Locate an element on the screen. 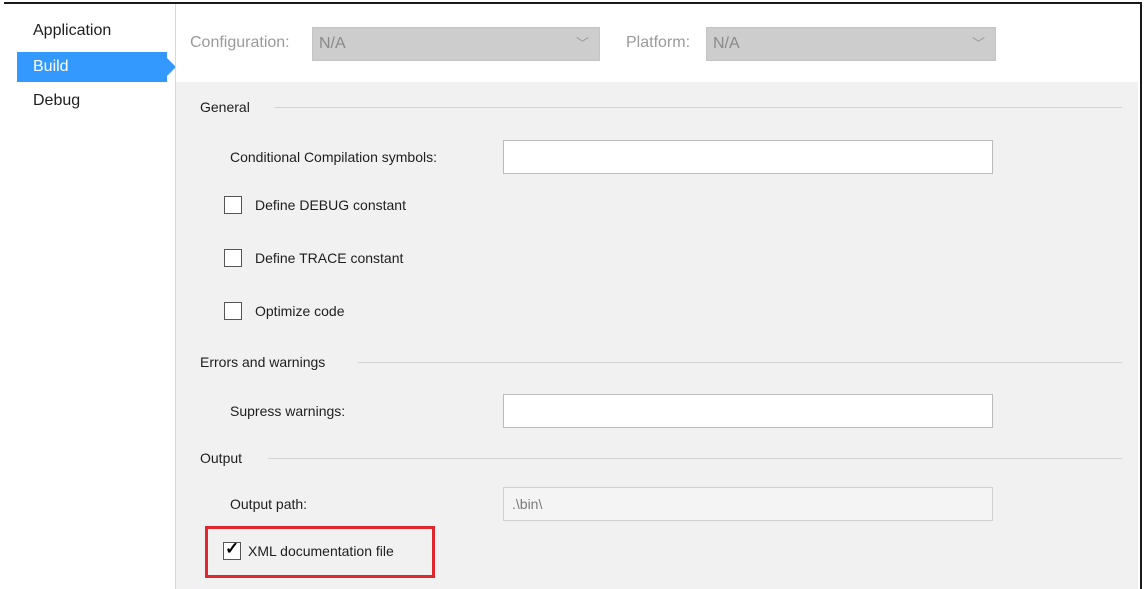 Image resolution: width=1145 pixels, height=589 pixels. define-debug-label: Define DEBUG constant is located at coordinates (330, 205).